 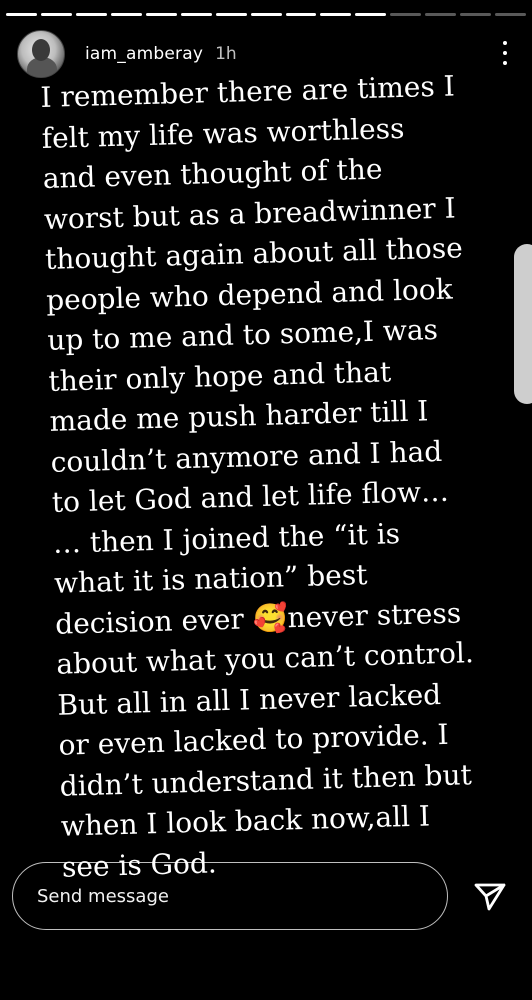 I want to click on story-line-suffix: never stress, so click(x=374, y=614).